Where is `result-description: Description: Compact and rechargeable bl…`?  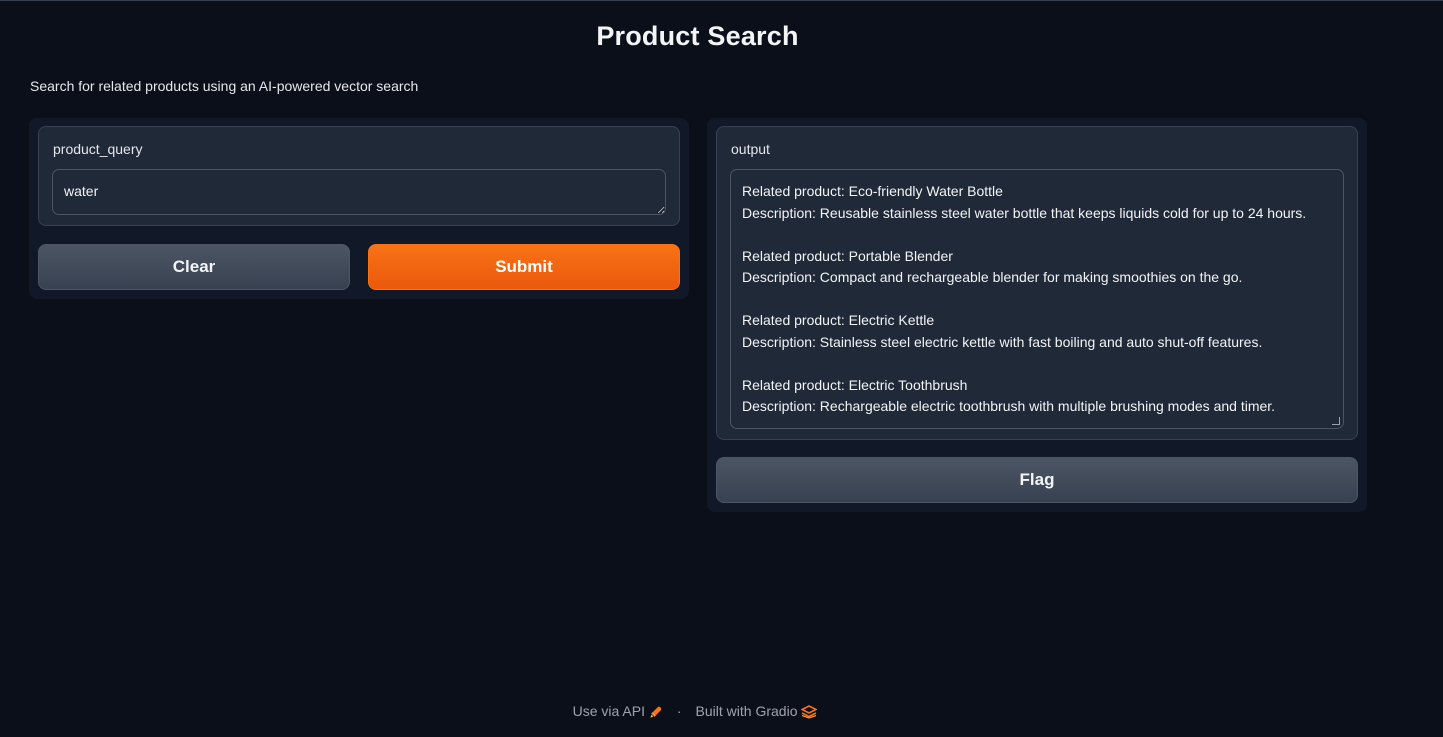
result-description: Description: Compact and rechargeable bl… is located at coordinates (992, 277).